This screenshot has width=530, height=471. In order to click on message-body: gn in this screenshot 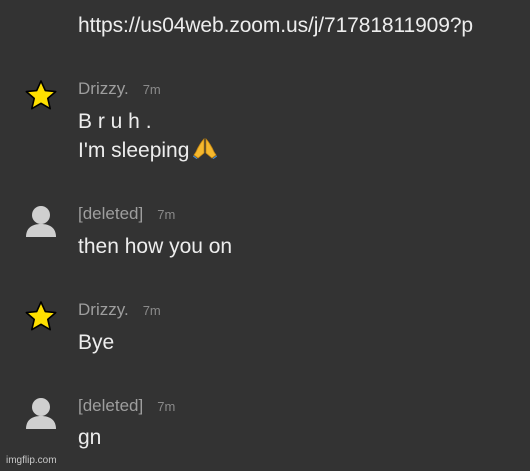, I will do `click(89, 437)`.